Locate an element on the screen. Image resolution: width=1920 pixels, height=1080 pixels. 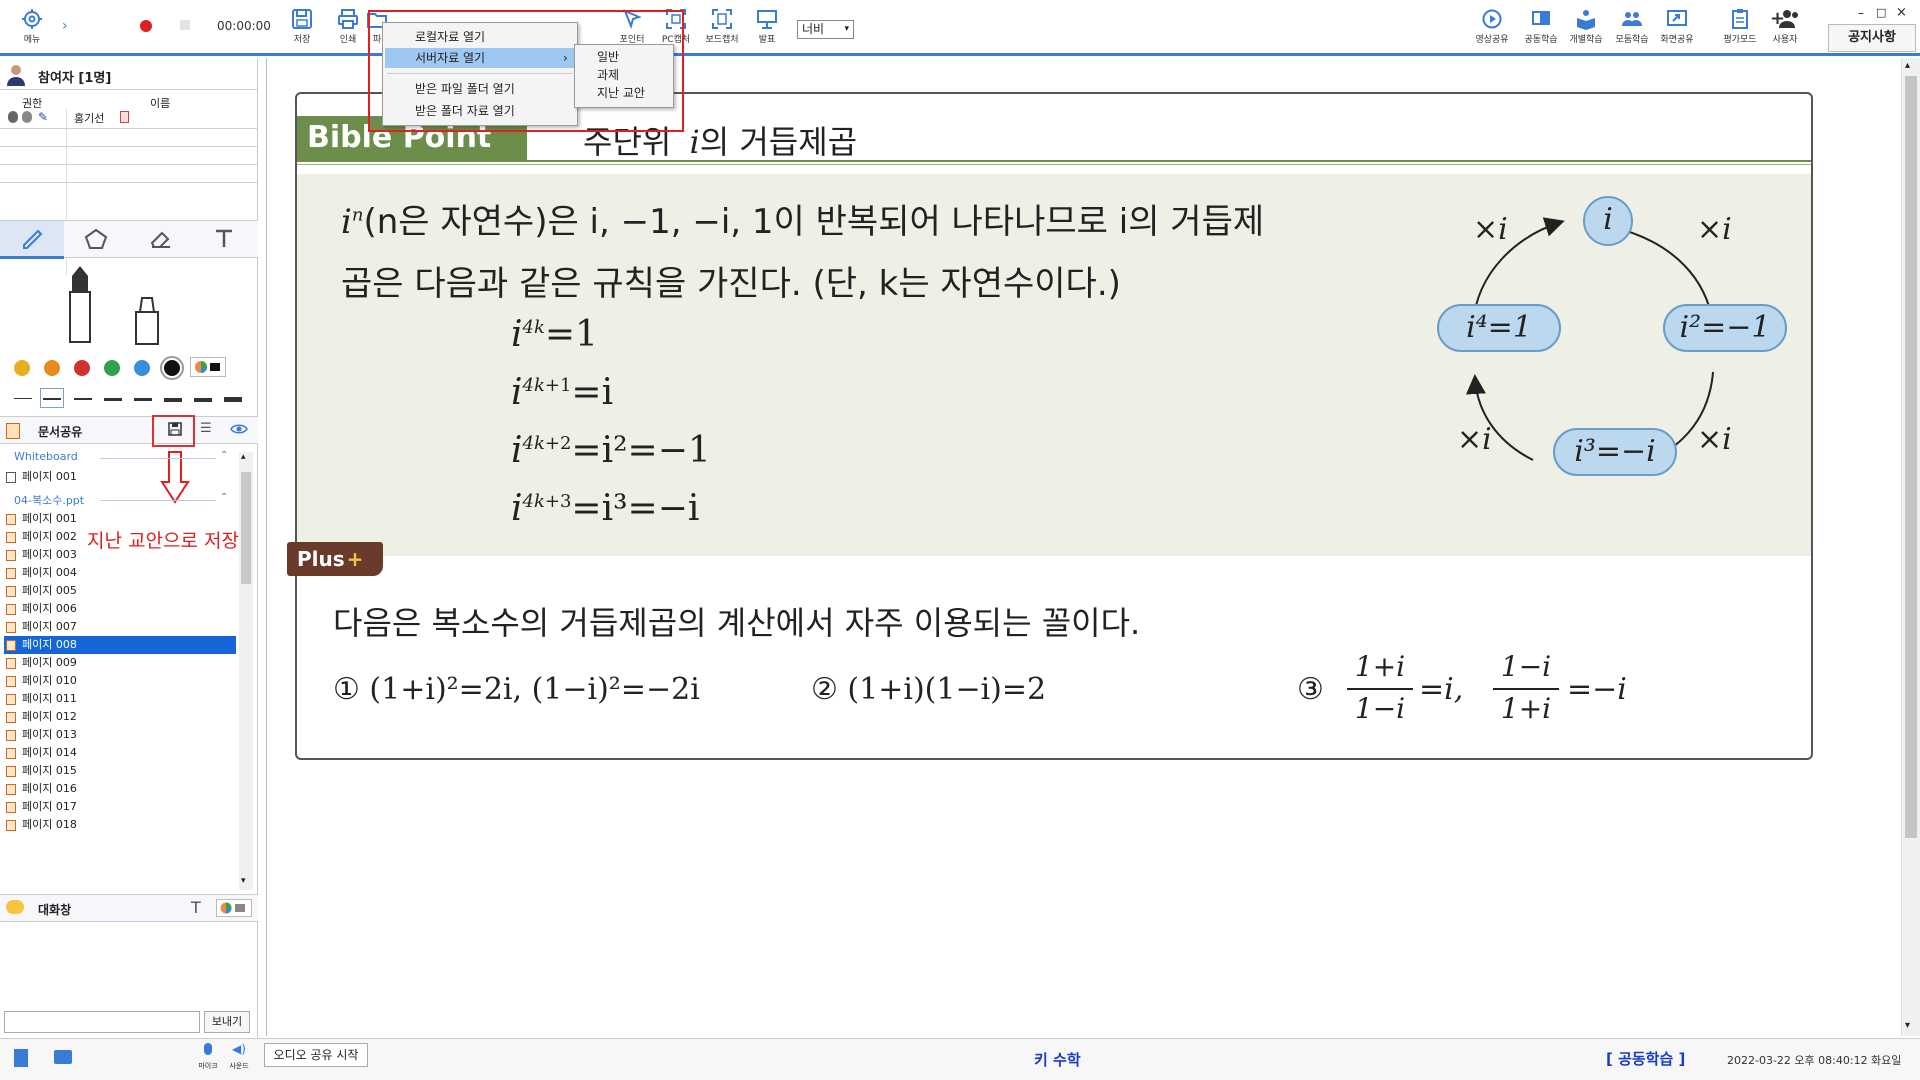
group-learning-button: 모둠학습 is located at coordinates (1632, 29).